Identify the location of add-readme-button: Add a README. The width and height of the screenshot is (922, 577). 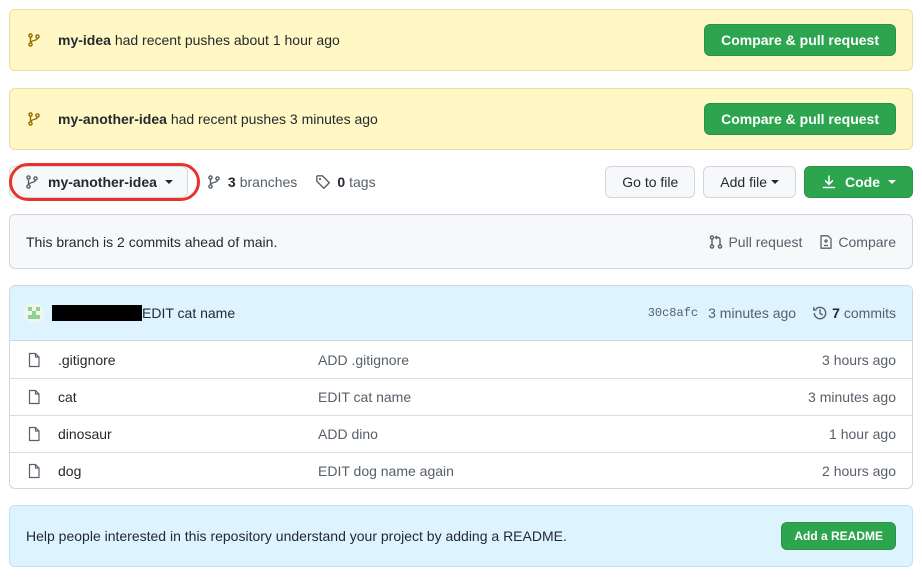
(838, 536).